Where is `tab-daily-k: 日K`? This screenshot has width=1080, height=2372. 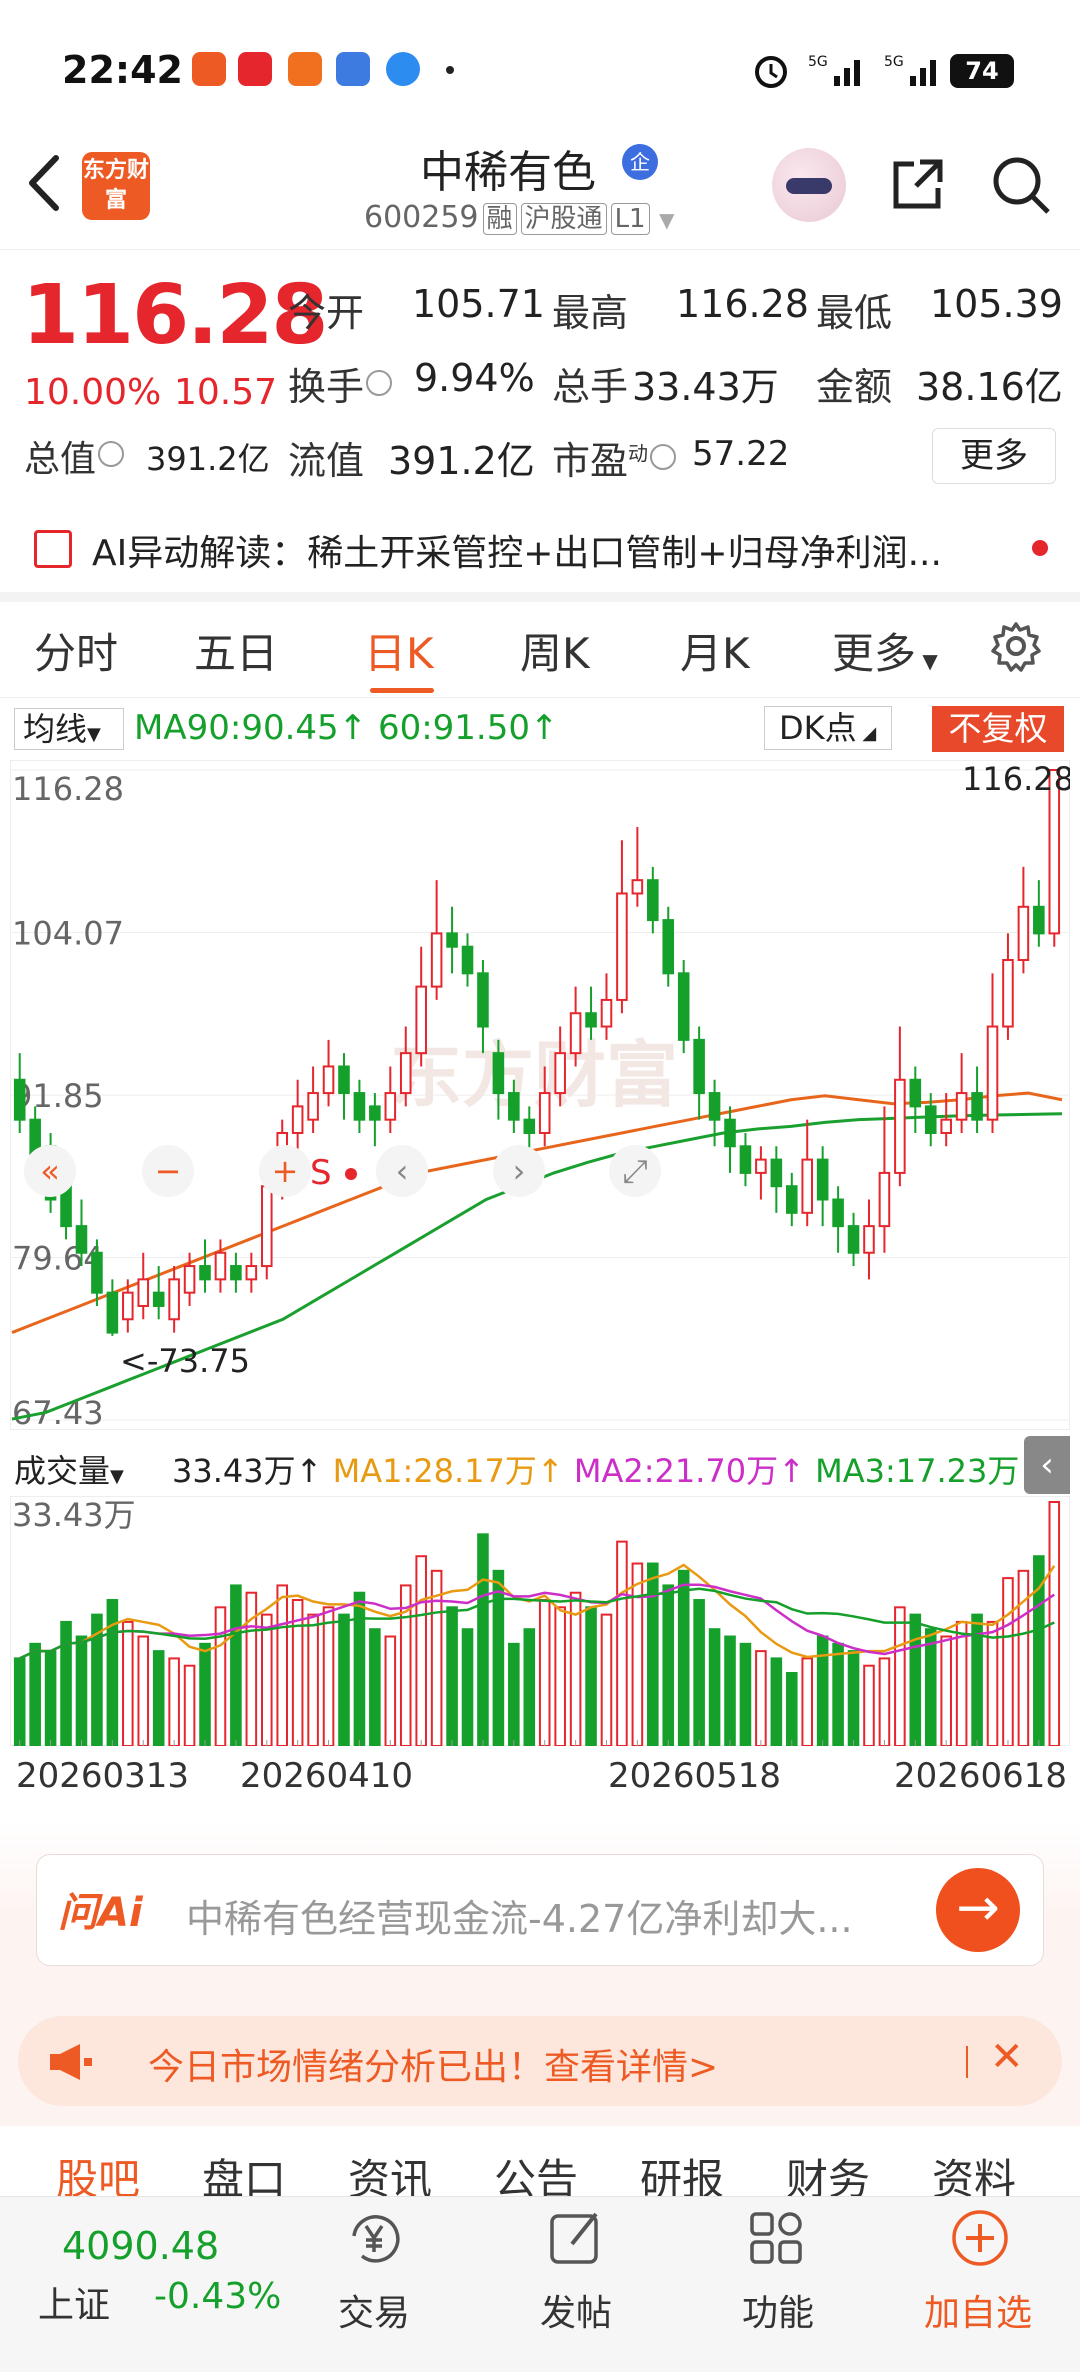 tab-daily-k: 日K is located at coordinates (399, 650).